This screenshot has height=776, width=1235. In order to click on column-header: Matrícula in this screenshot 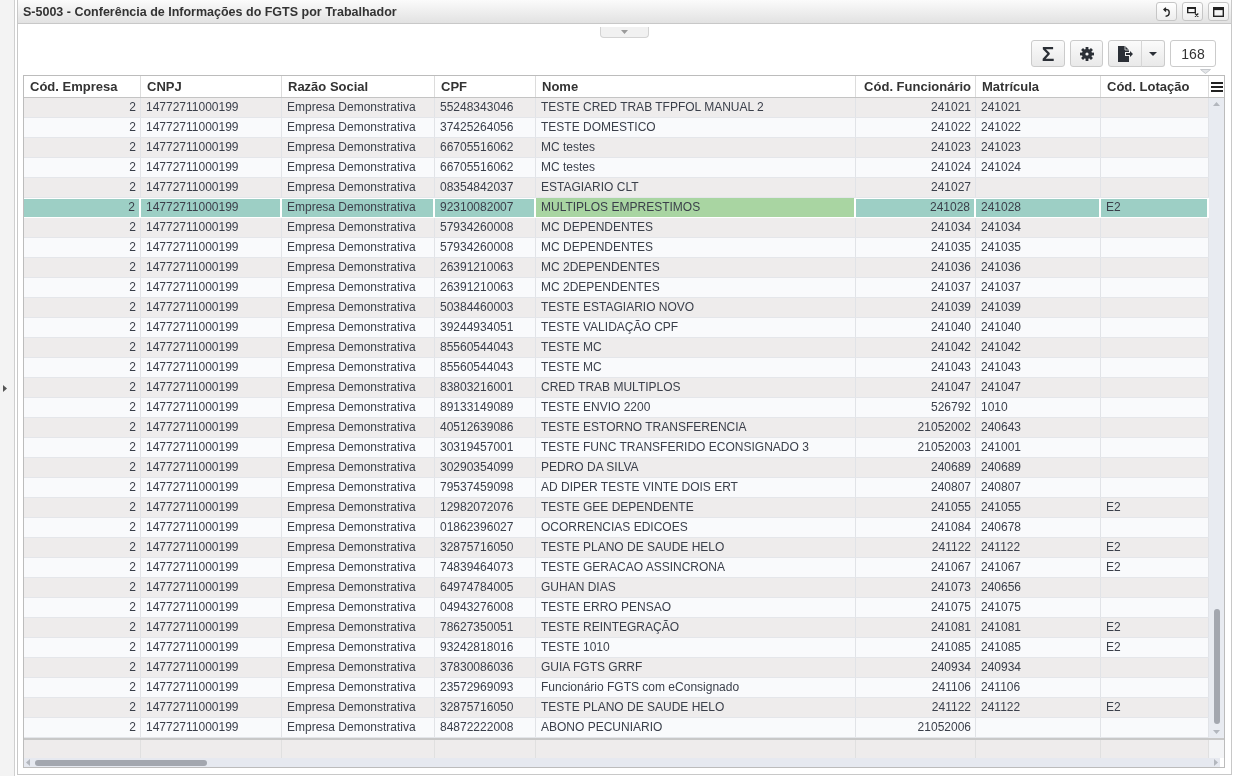, I will do `click(1038, 86)`.